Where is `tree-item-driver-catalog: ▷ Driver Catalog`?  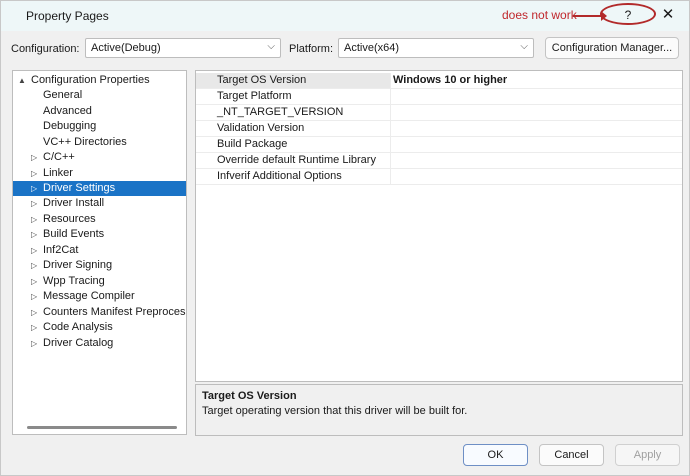 tree-item-driver-catalog: ▷ Driver Catalog is located at coordinates (99, 343).